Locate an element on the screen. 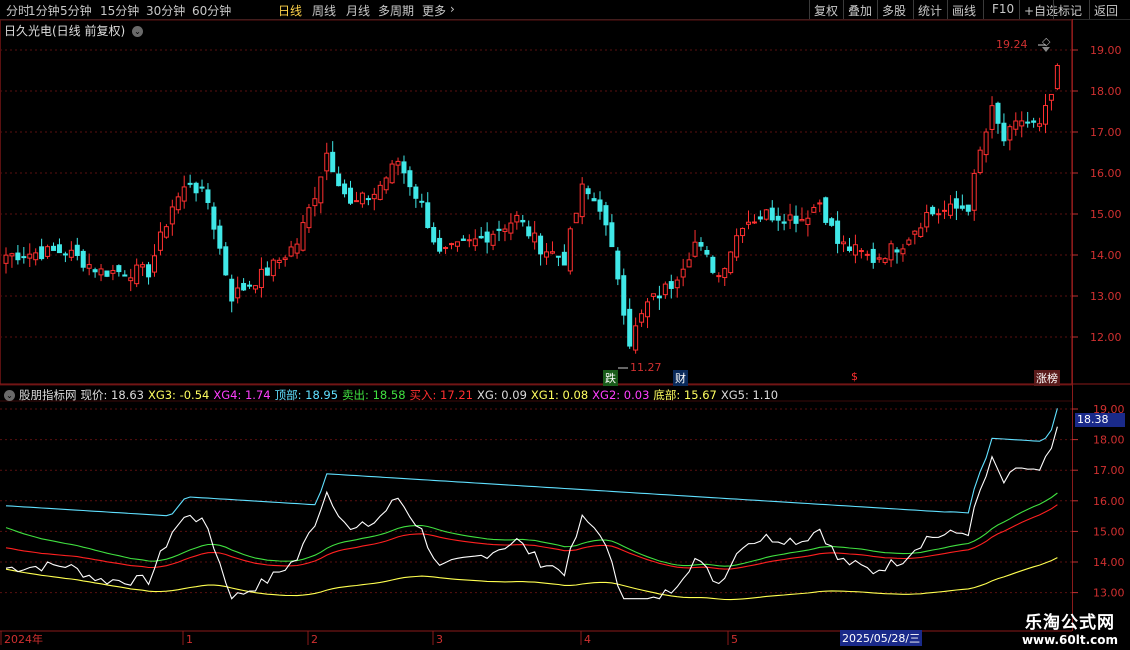  date-axis-label-1: 1 is located at coordinates (189, 639).